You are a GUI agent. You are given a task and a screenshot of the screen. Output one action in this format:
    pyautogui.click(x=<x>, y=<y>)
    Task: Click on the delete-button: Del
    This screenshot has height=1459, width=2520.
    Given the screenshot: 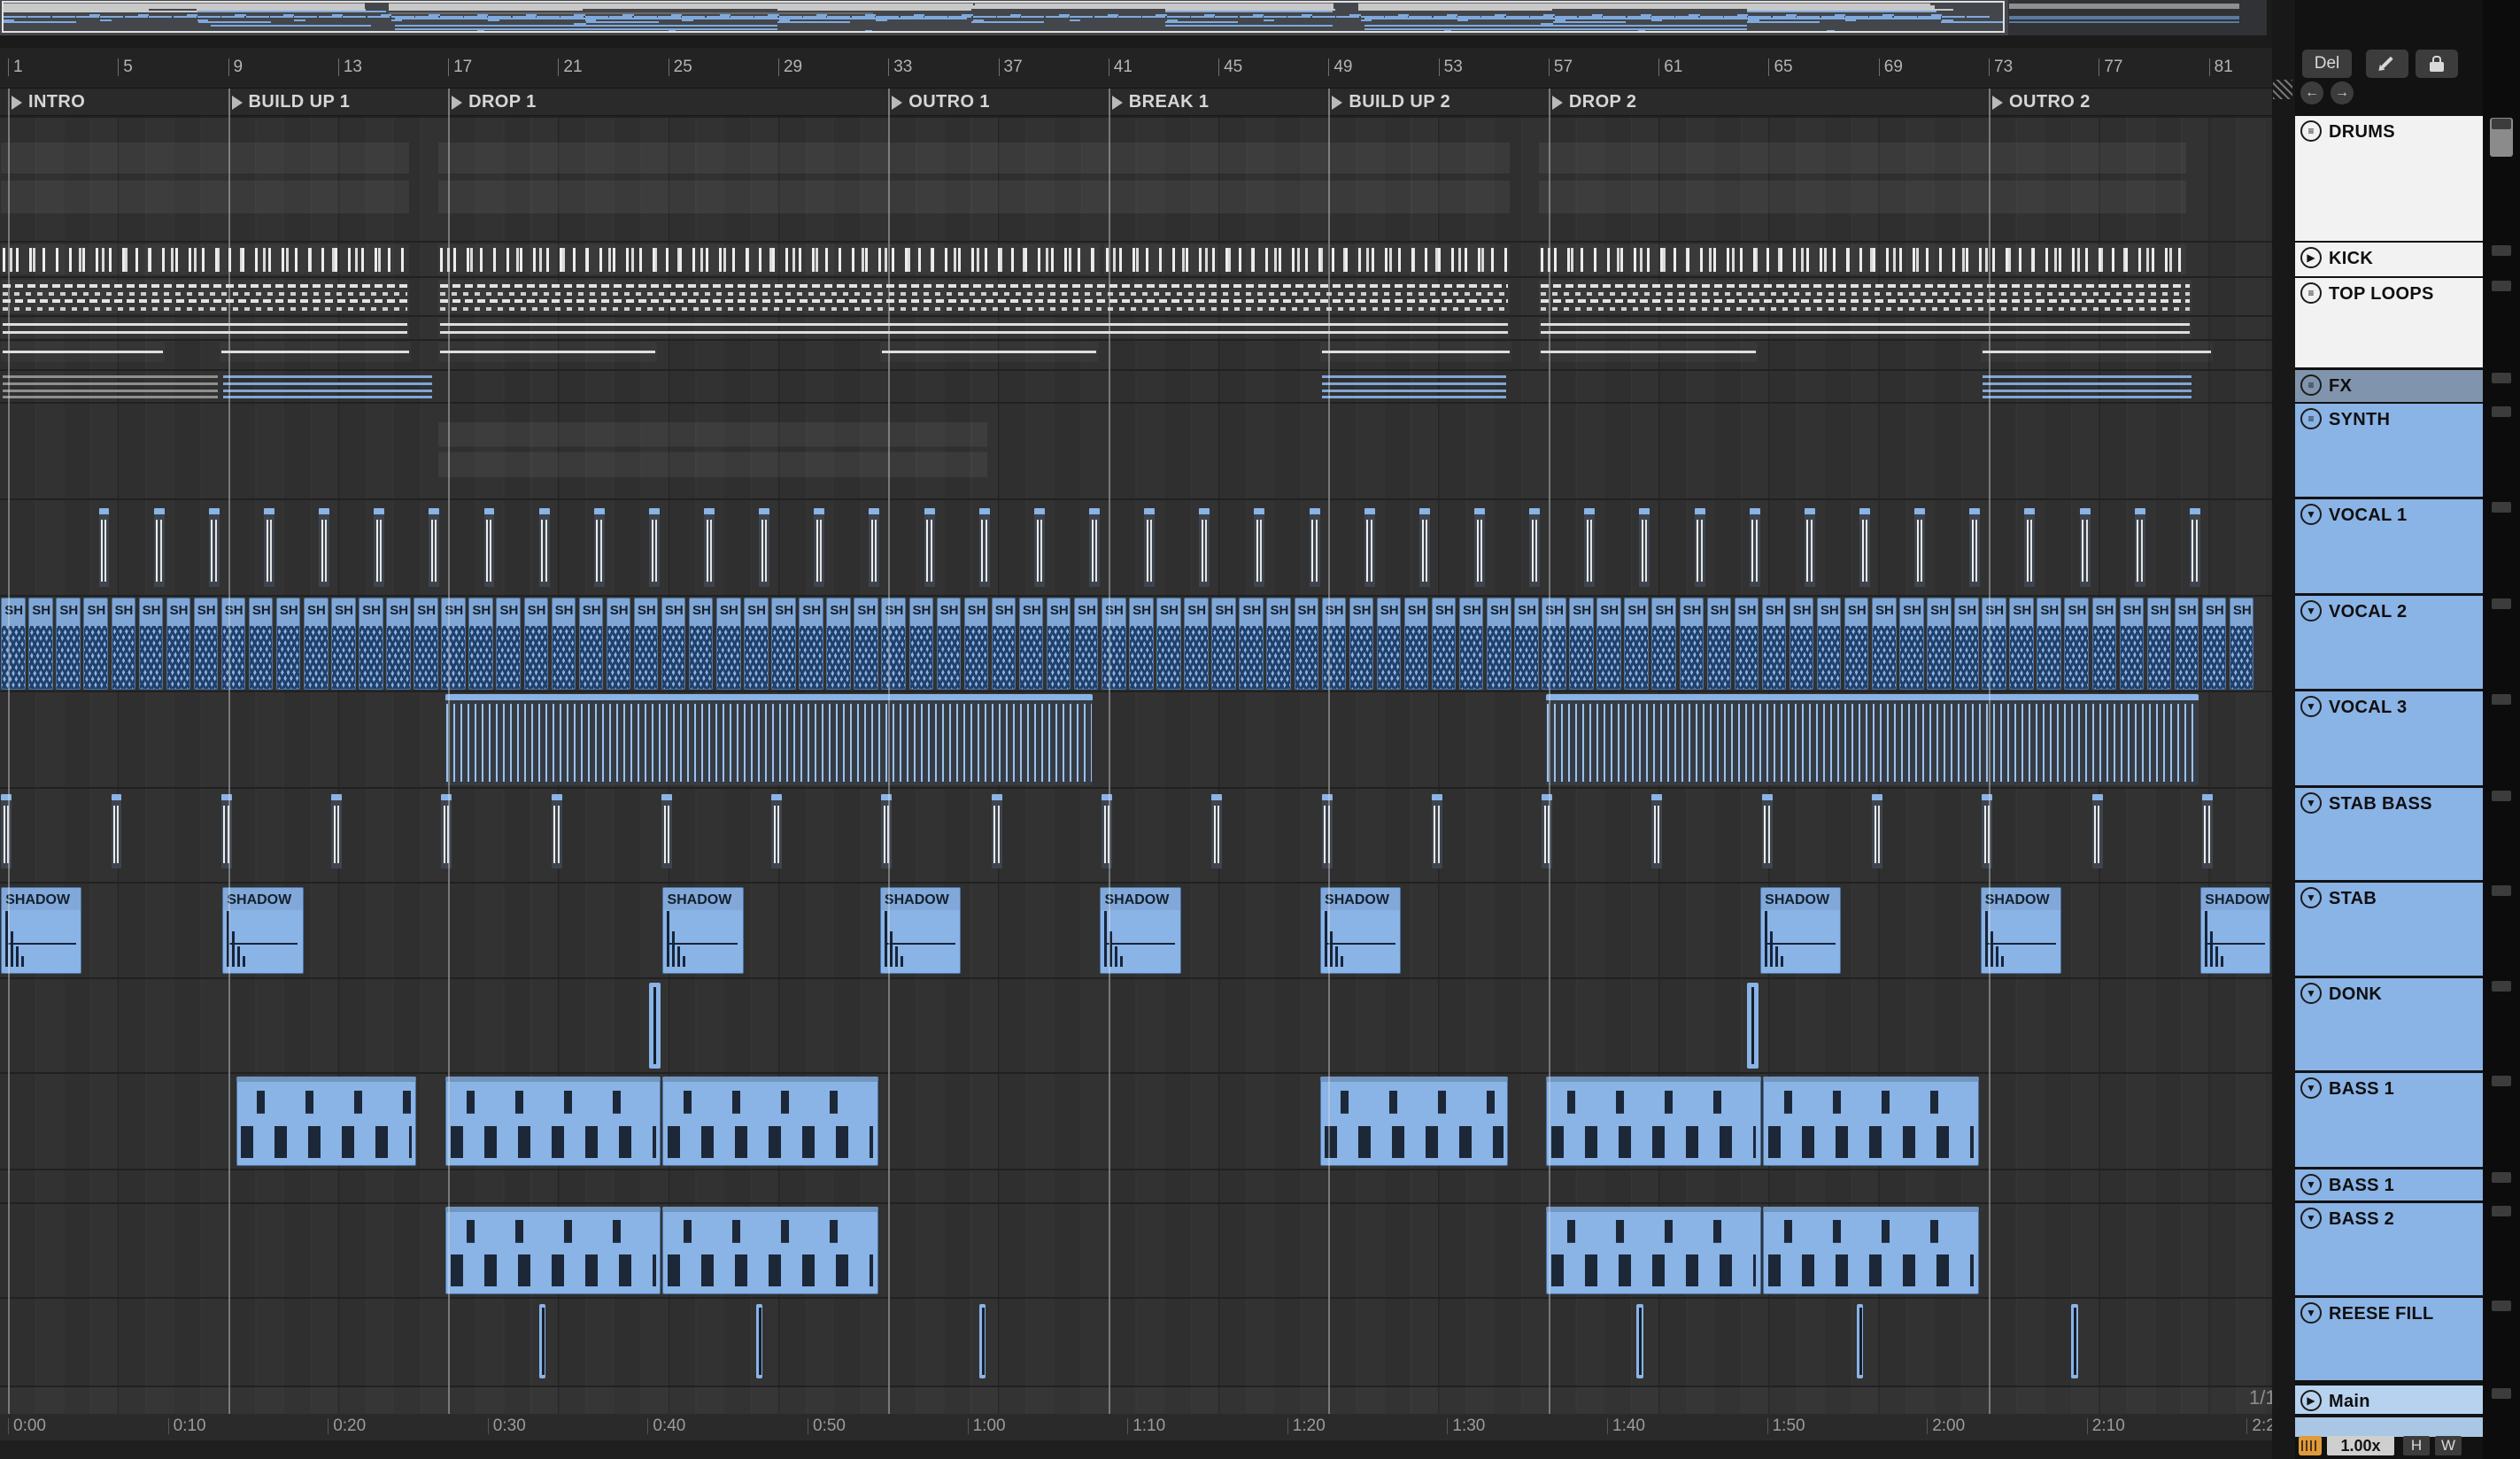 What is the action you would take?
    pyautogui.click(x=2327, y=64)
    